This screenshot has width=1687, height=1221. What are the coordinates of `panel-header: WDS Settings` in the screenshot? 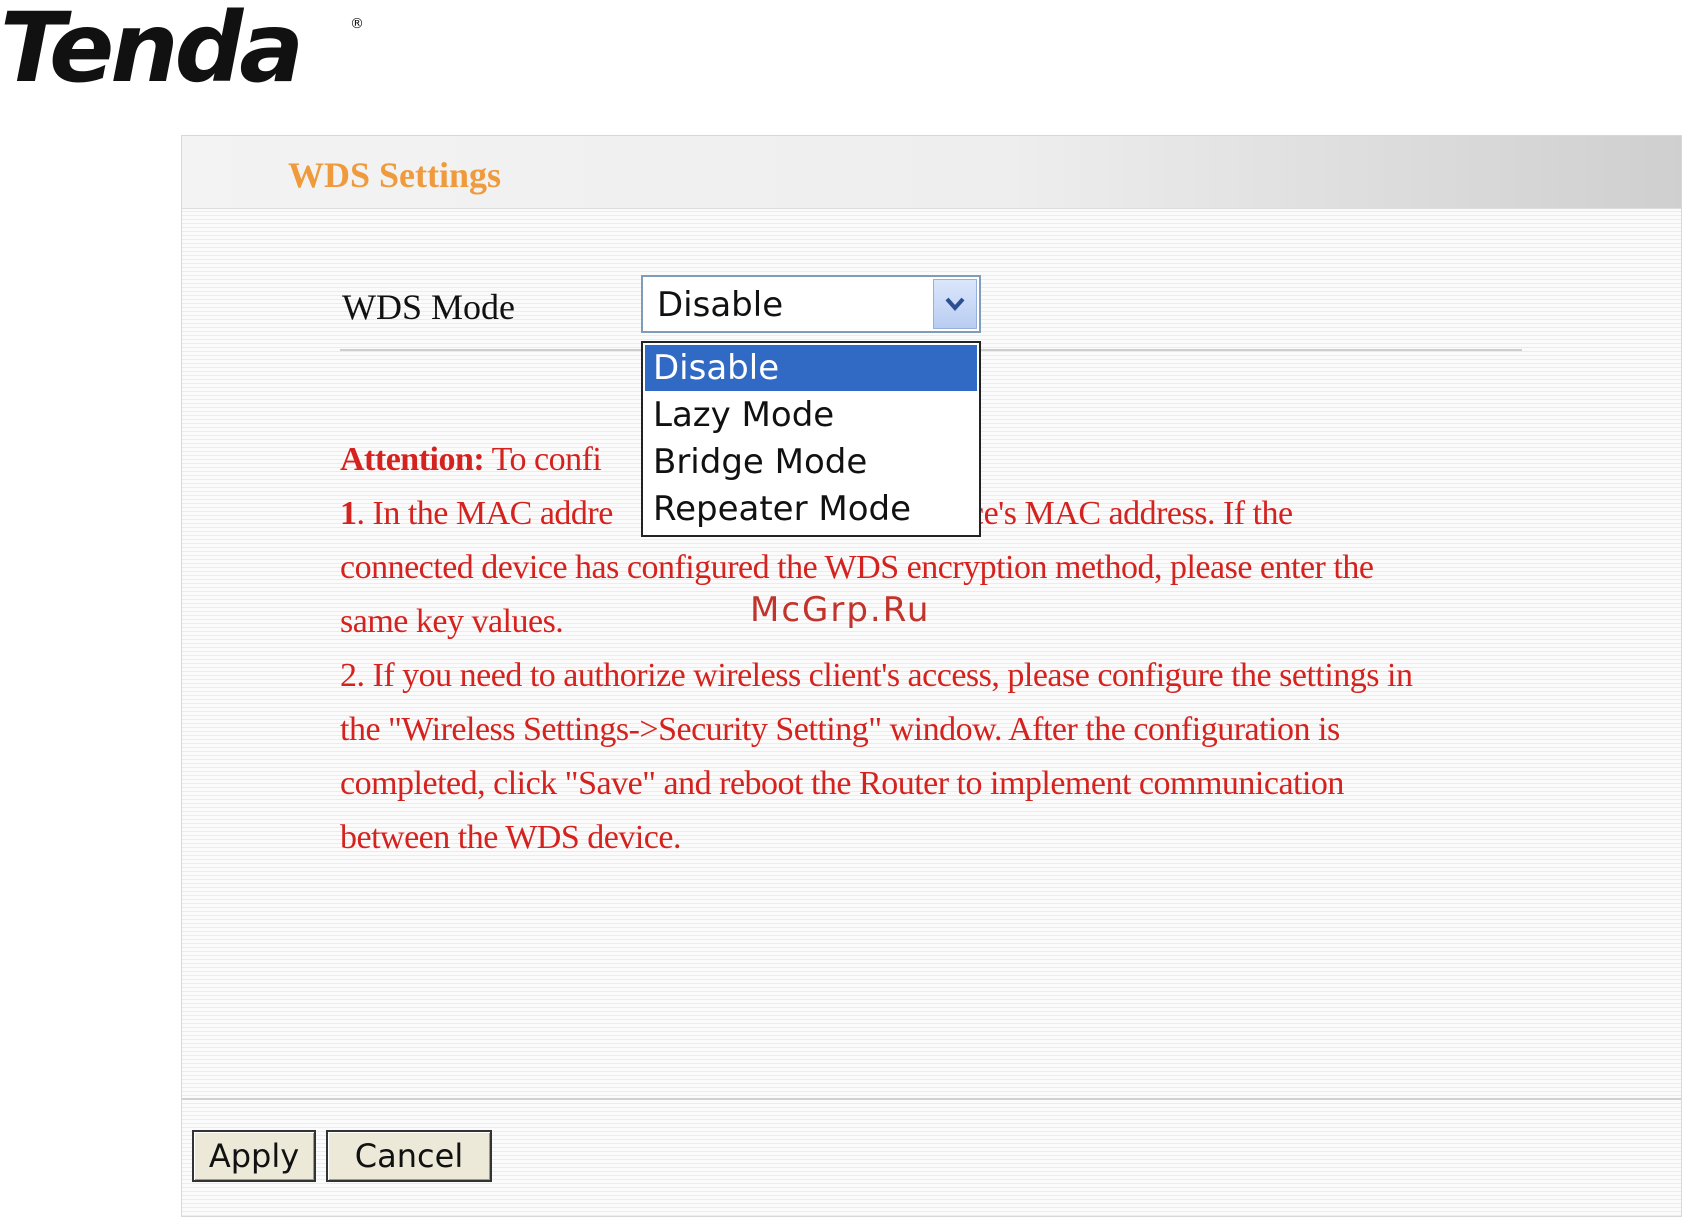 It's located at (931, 172).